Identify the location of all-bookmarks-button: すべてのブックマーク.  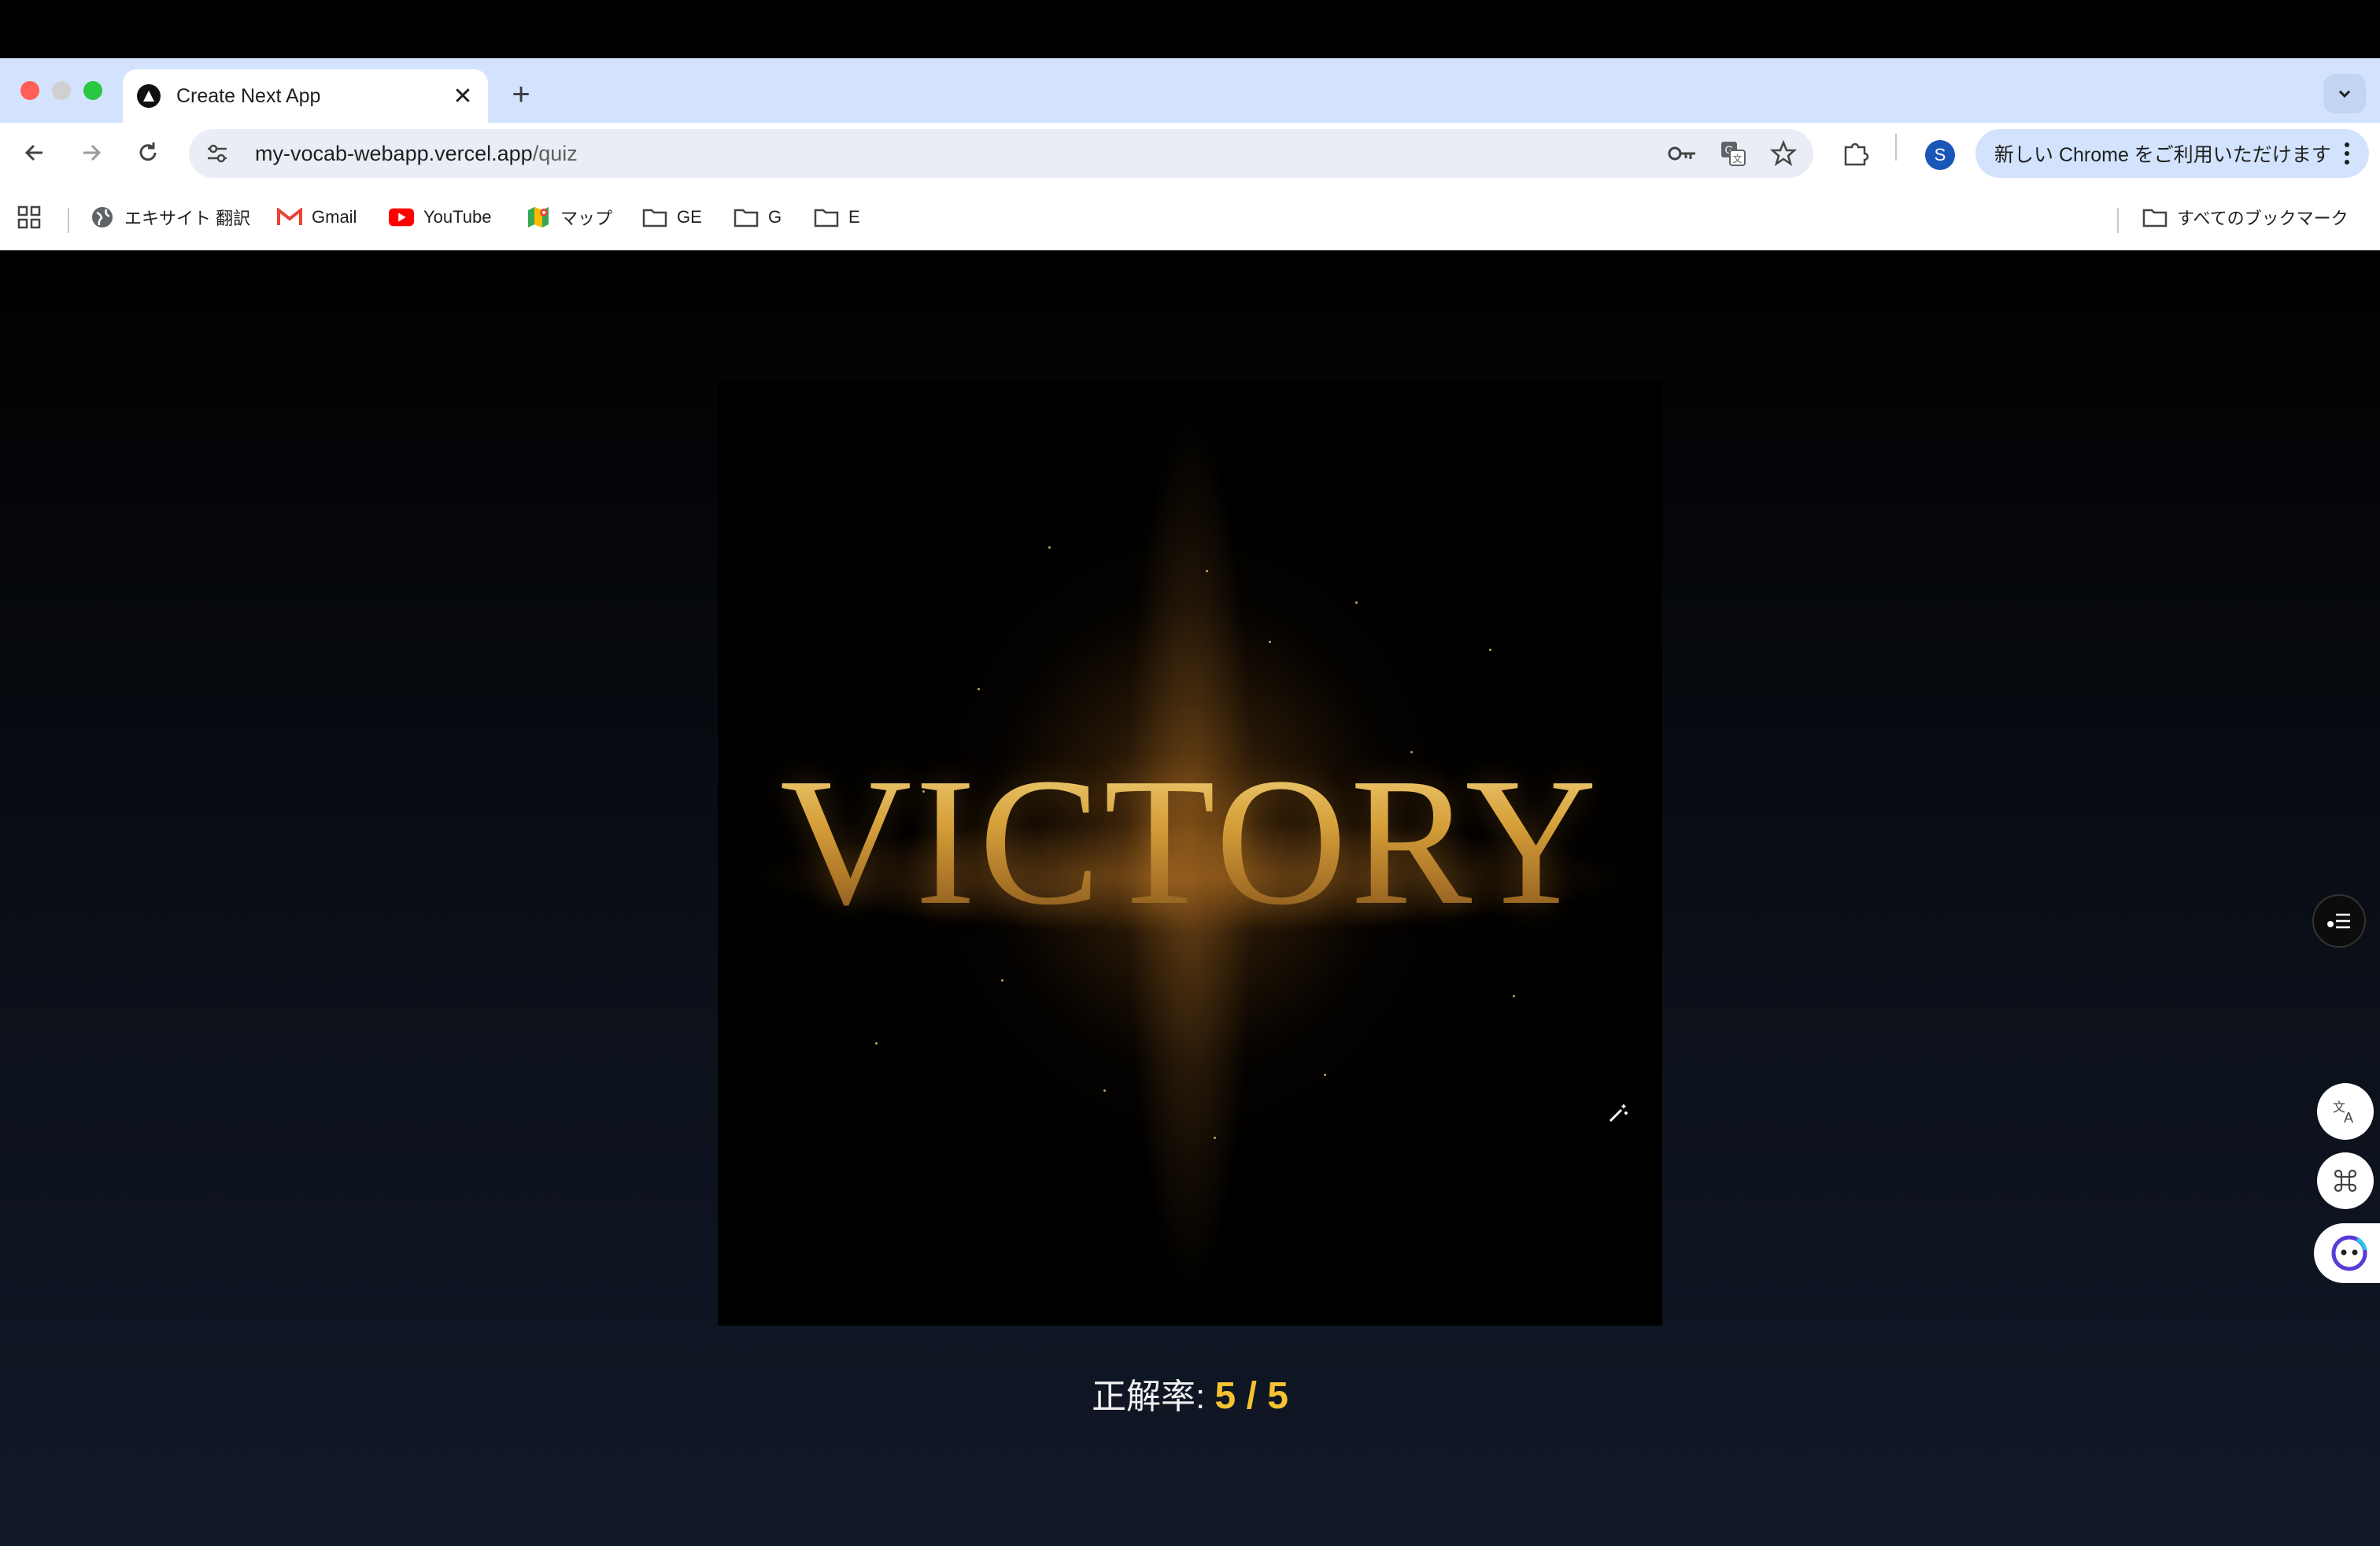
(2245, 217).